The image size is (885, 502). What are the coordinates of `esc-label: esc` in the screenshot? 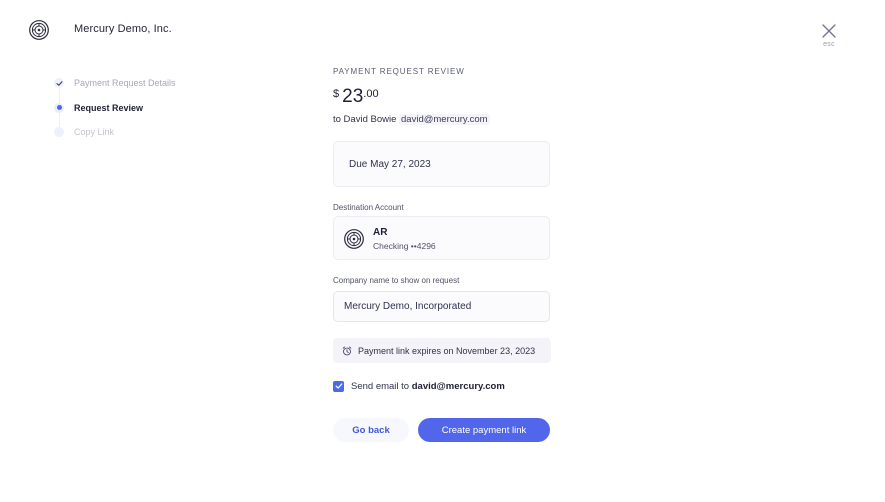 It's located at (829, 44).